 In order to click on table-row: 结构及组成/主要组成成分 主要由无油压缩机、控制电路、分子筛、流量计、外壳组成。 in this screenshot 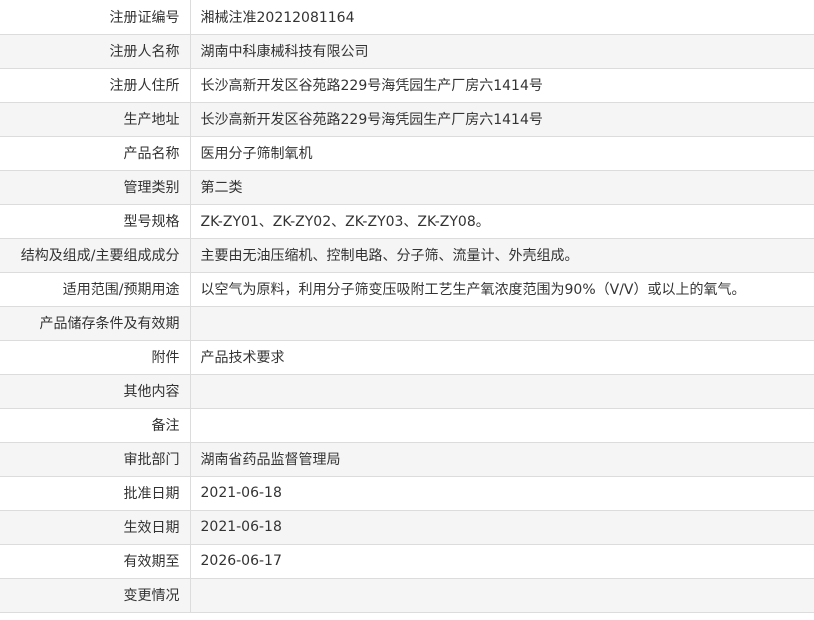, I will do `click(407, 255)`.